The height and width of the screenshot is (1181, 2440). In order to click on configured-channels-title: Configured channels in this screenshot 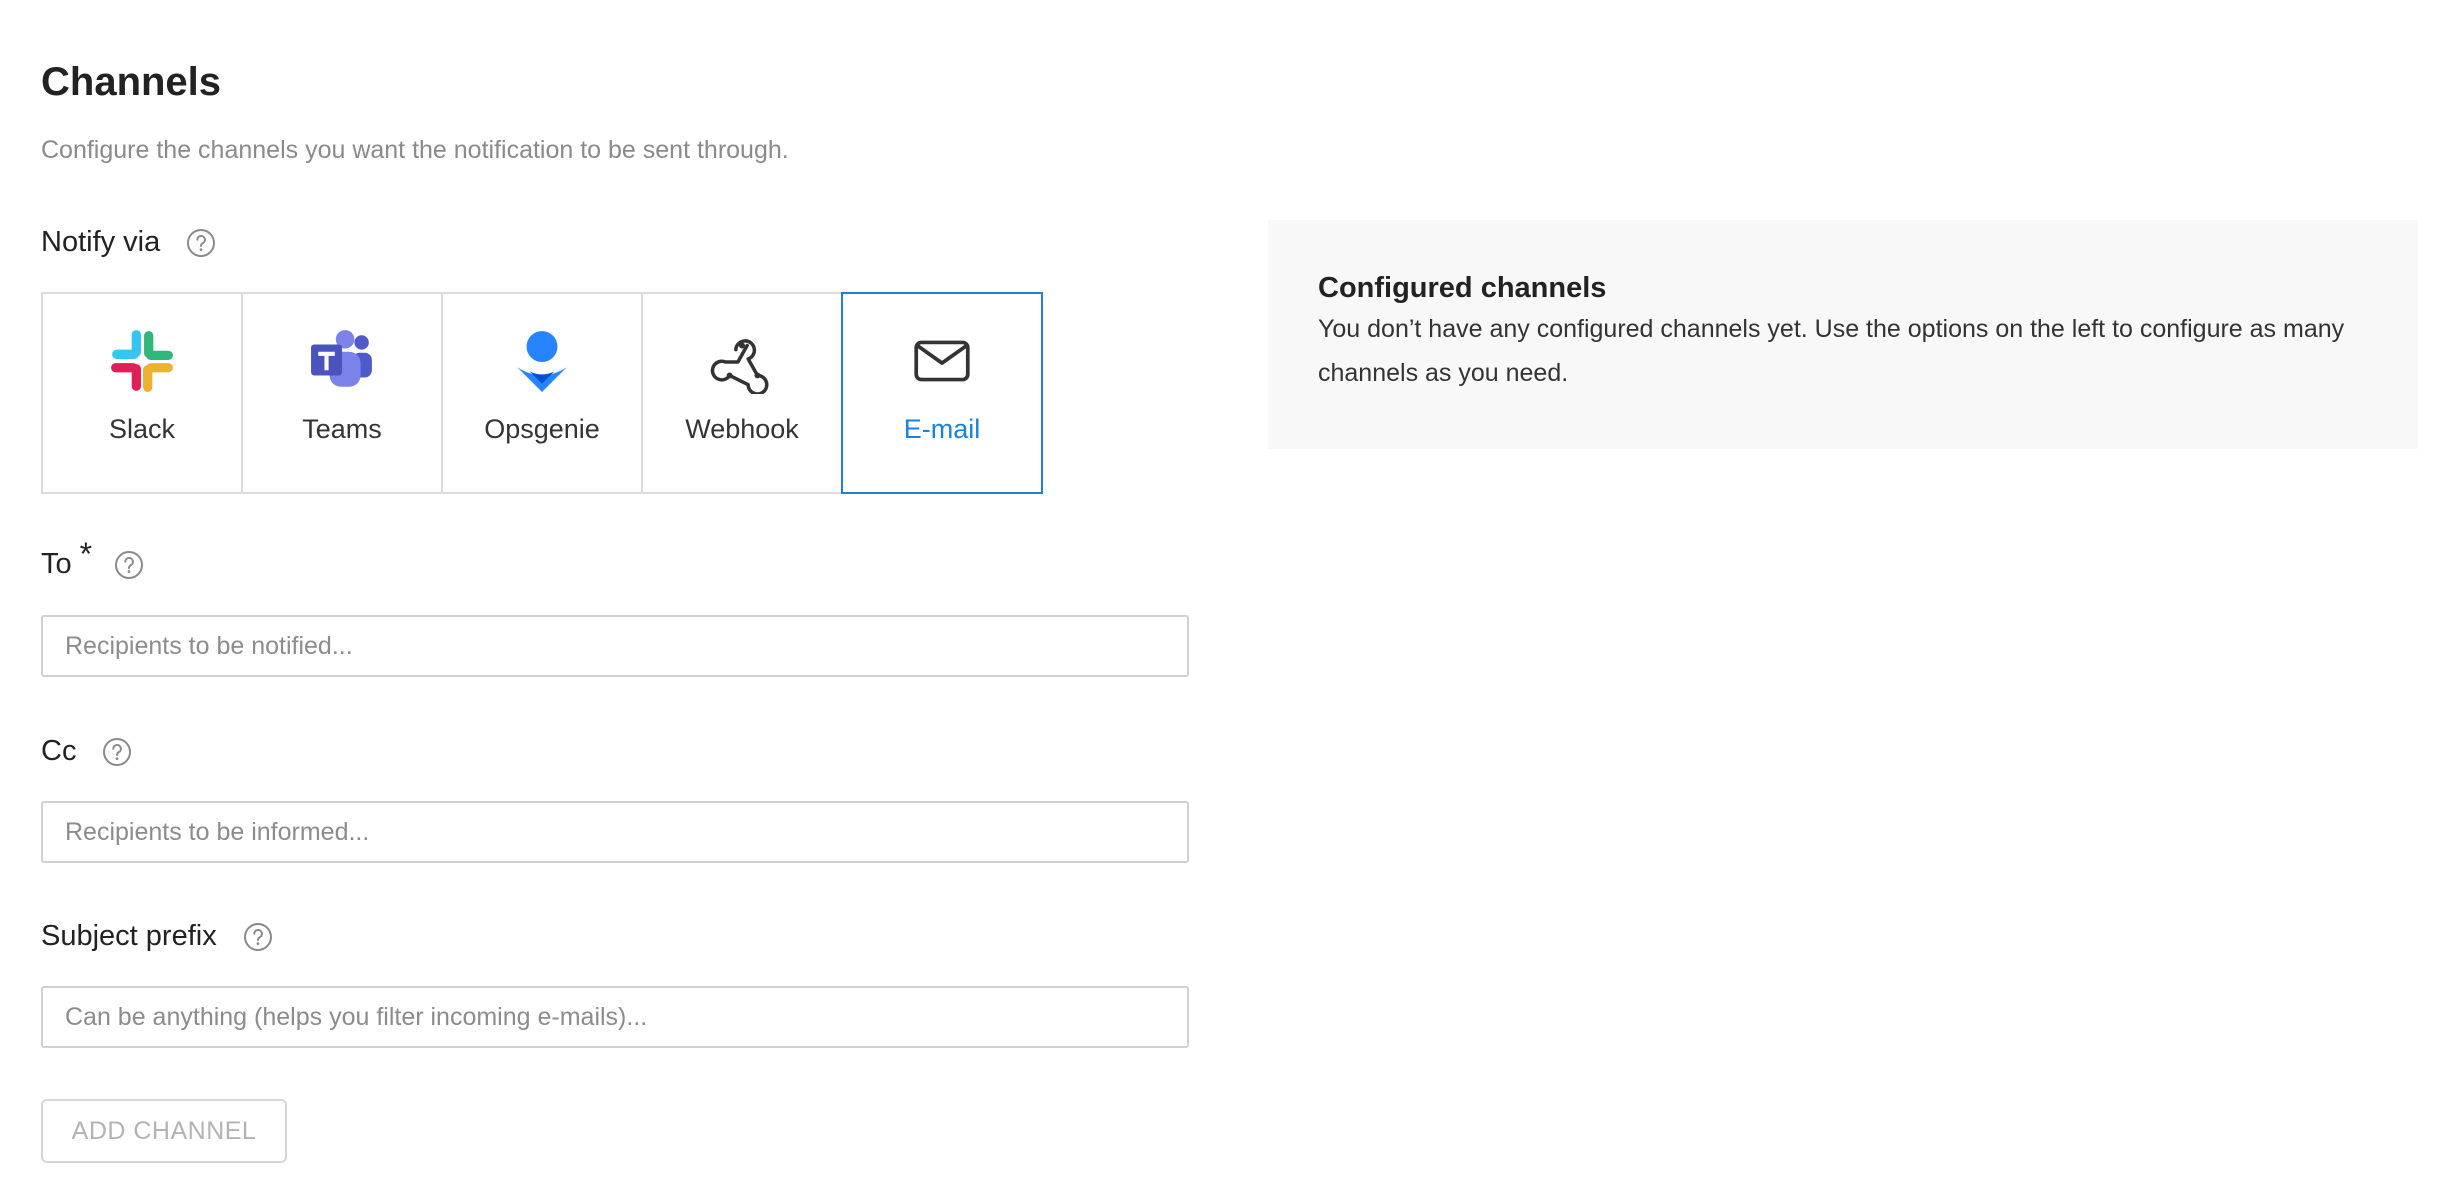, I will do `click(1462, 288)`.